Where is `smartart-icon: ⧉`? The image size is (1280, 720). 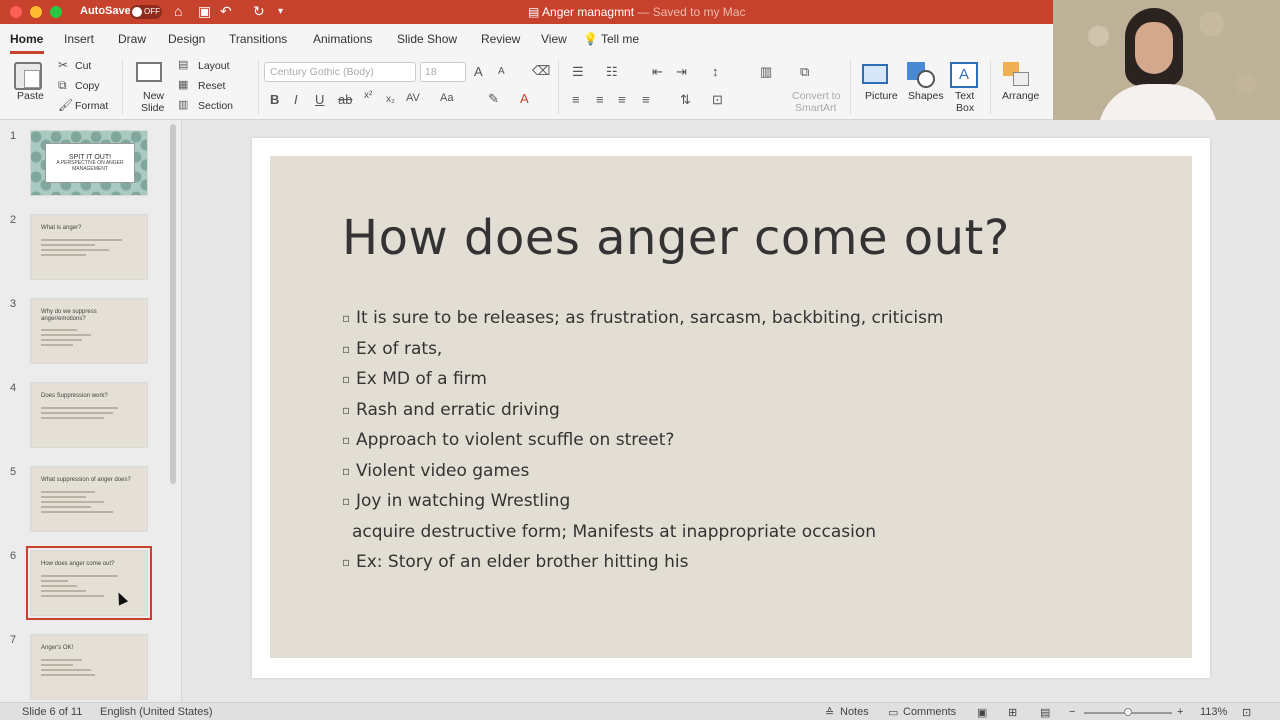
smartart-icon: ⧉ is located at coordinates (804, 72).